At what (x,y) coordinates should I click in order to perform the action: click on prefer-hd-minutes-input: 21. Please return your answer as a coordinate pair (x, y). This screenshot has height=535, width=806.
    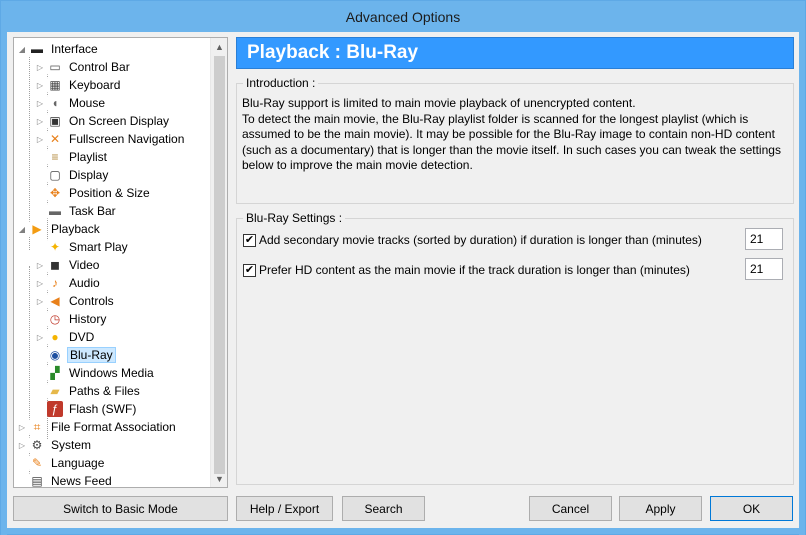
    Looking at the image, I should click on (764, 269).